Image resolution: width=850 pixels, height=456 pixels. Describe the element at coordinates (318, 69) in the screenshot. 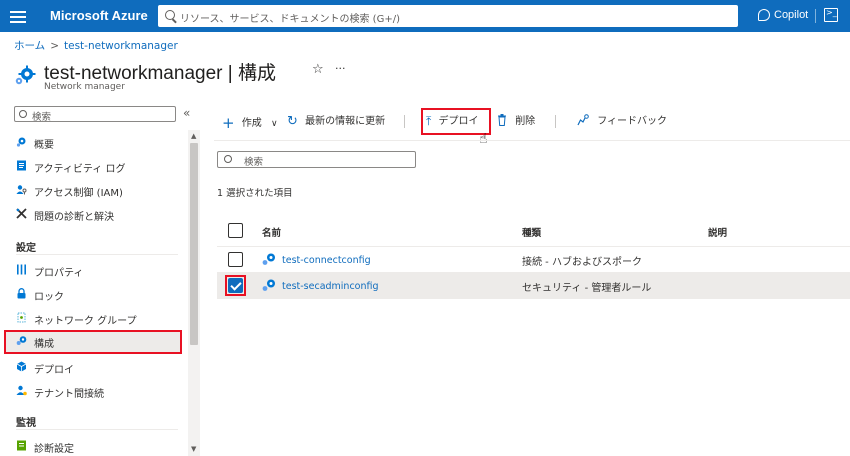

I see `favorite-star-icon: ☆` at that location.